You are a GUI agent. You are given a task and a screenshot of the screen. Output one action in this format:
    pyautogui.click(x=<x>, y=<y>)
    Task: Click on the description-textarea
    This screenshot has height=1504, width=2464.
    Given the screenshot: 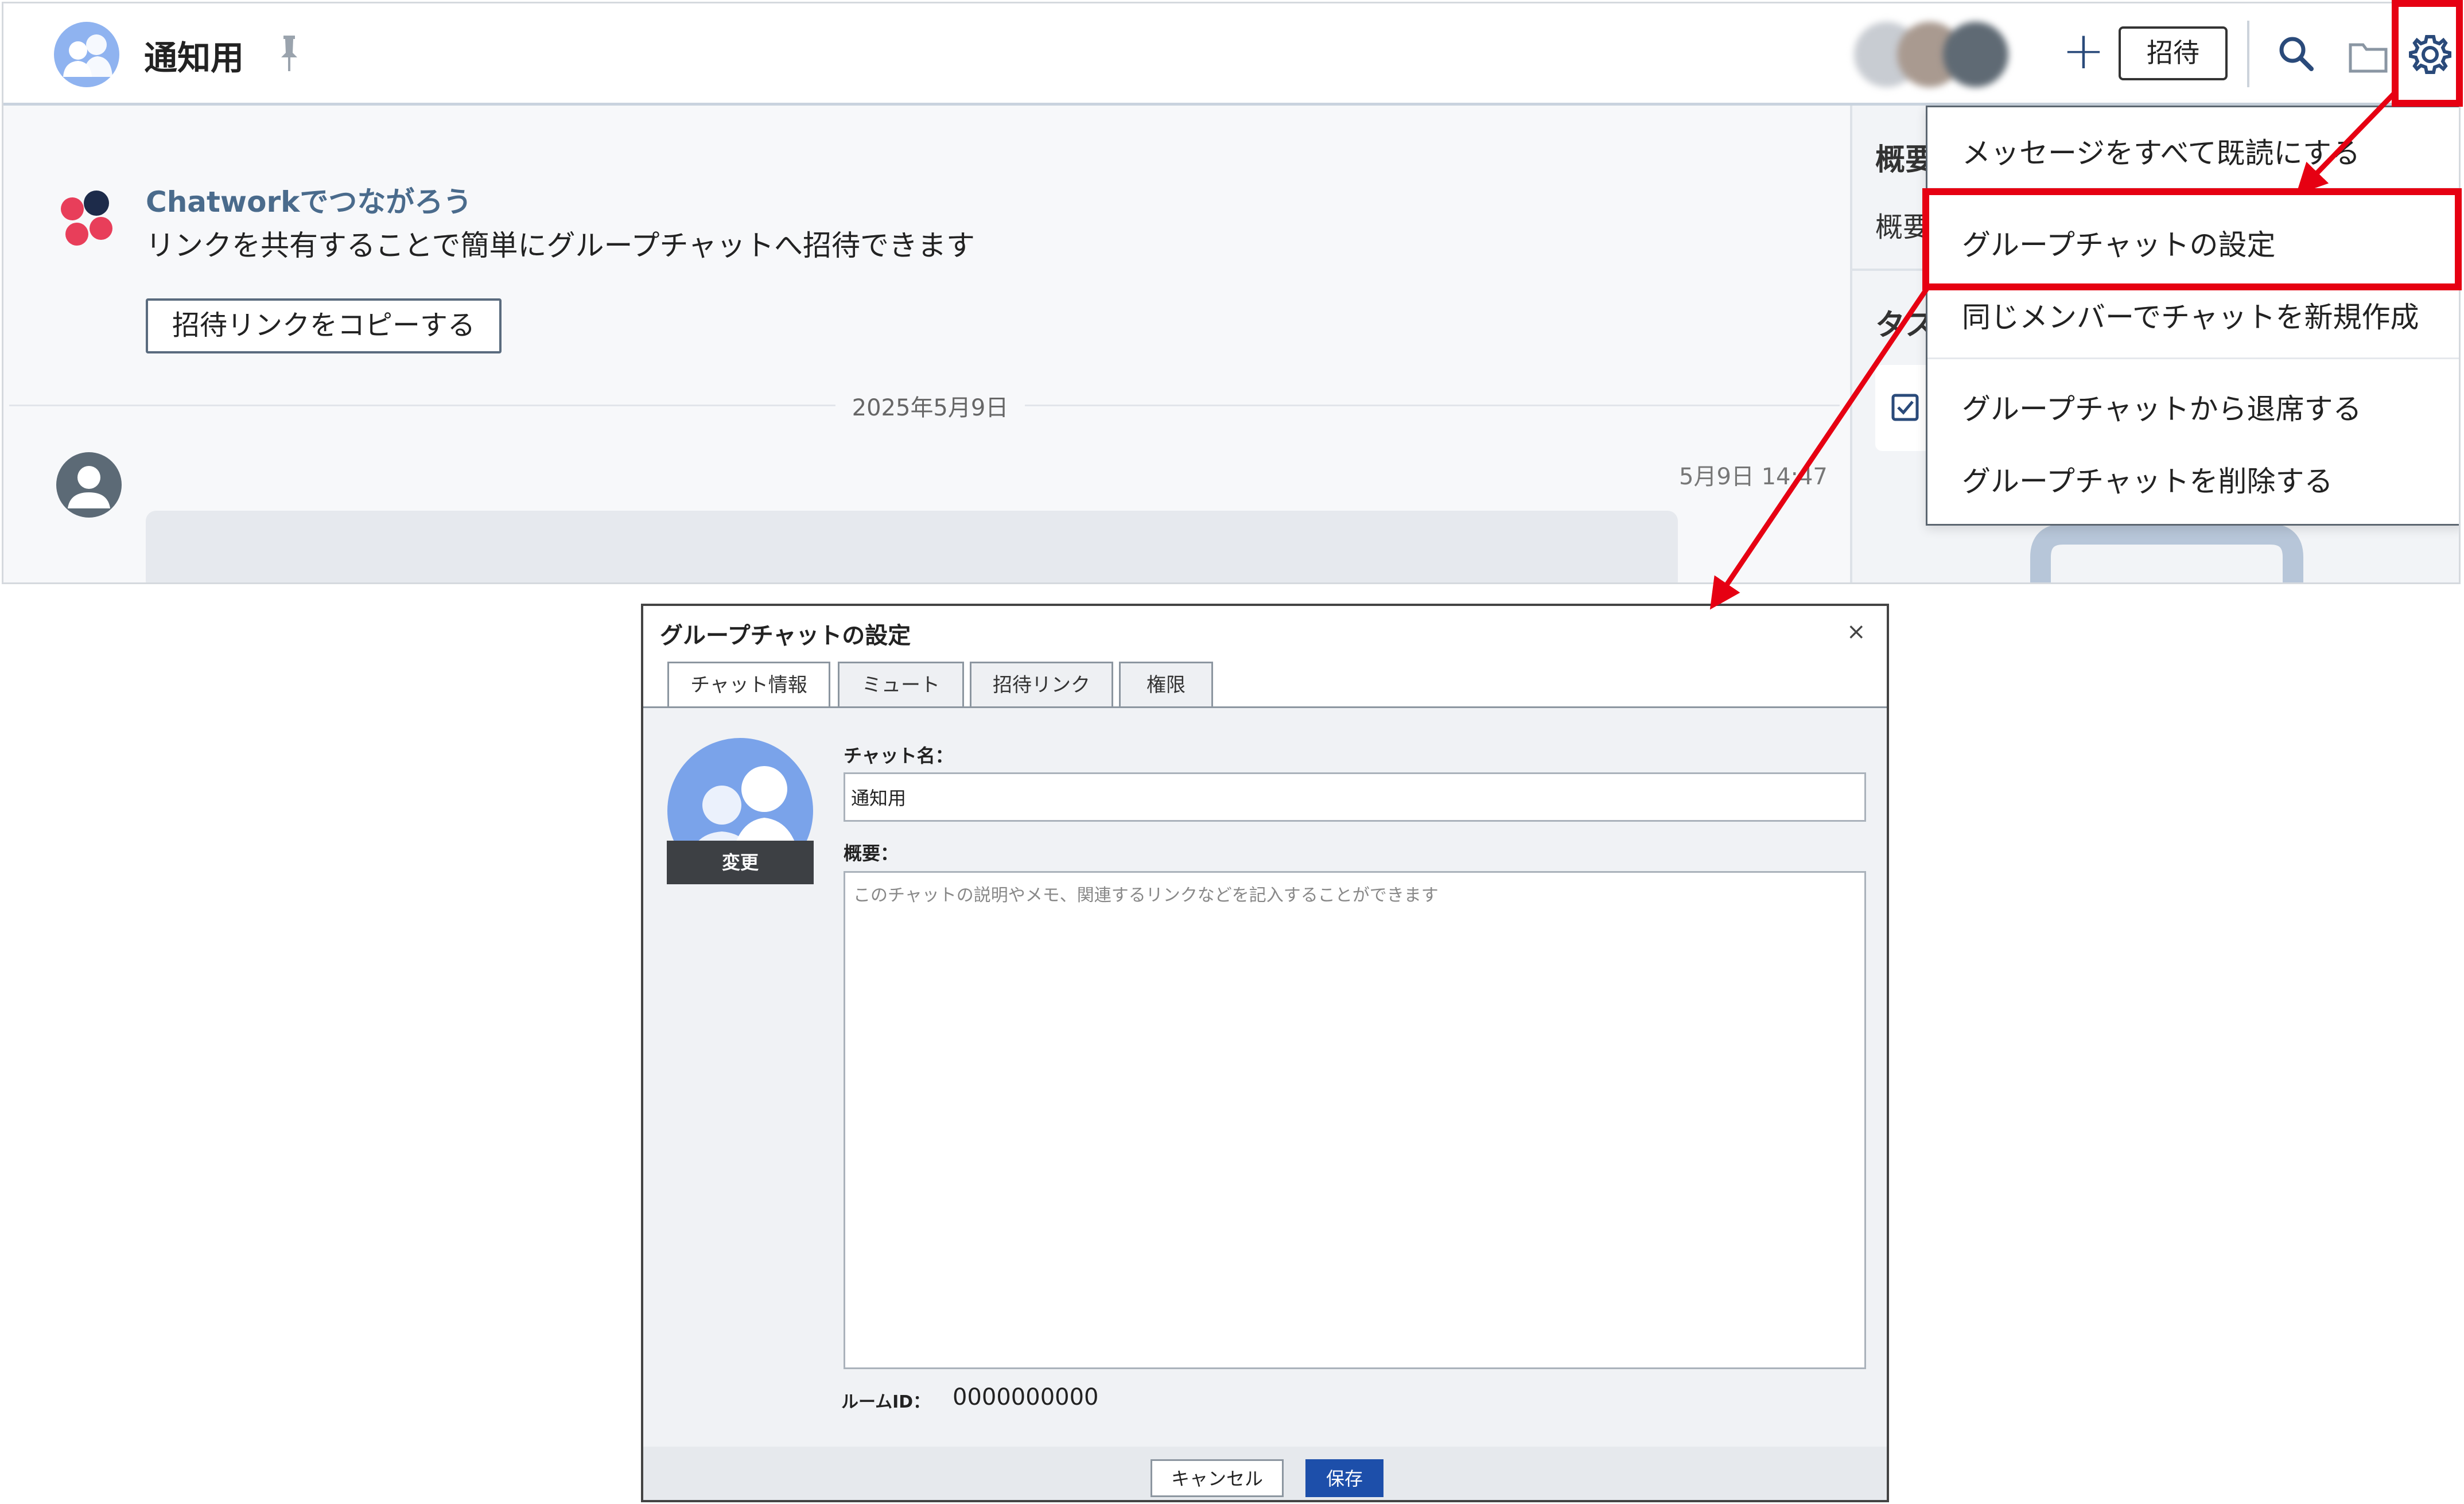 What is the action you would take?
    pyautogui.click(x=1355, y=1120)
    